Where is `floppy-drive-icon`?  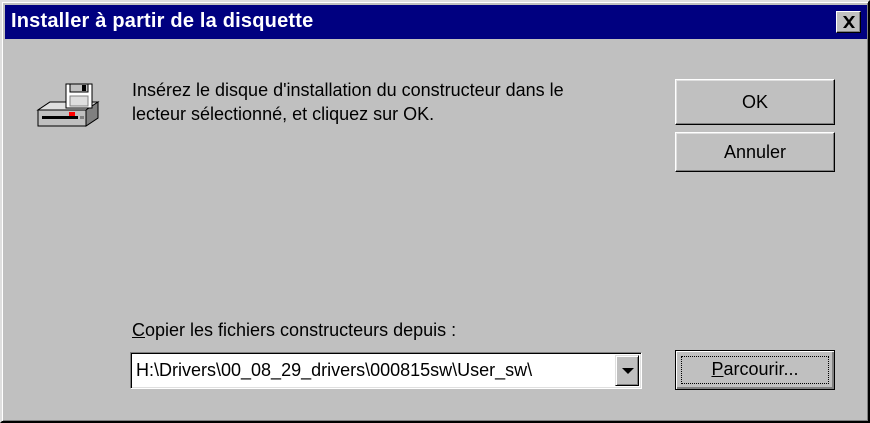
floppy-drive-icon is located at coordinates (68, 105).